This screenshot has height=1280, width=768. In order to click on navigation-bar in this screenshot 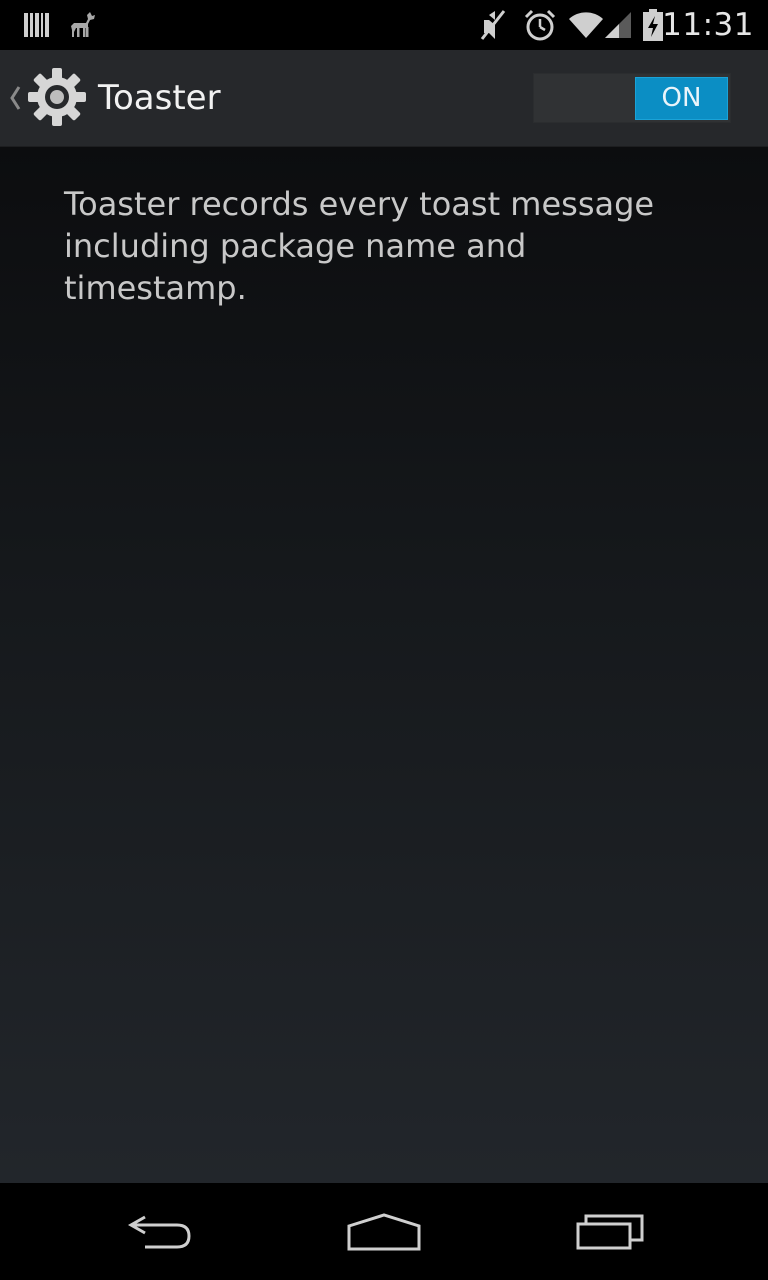, I will do `click(384, 1231)`.